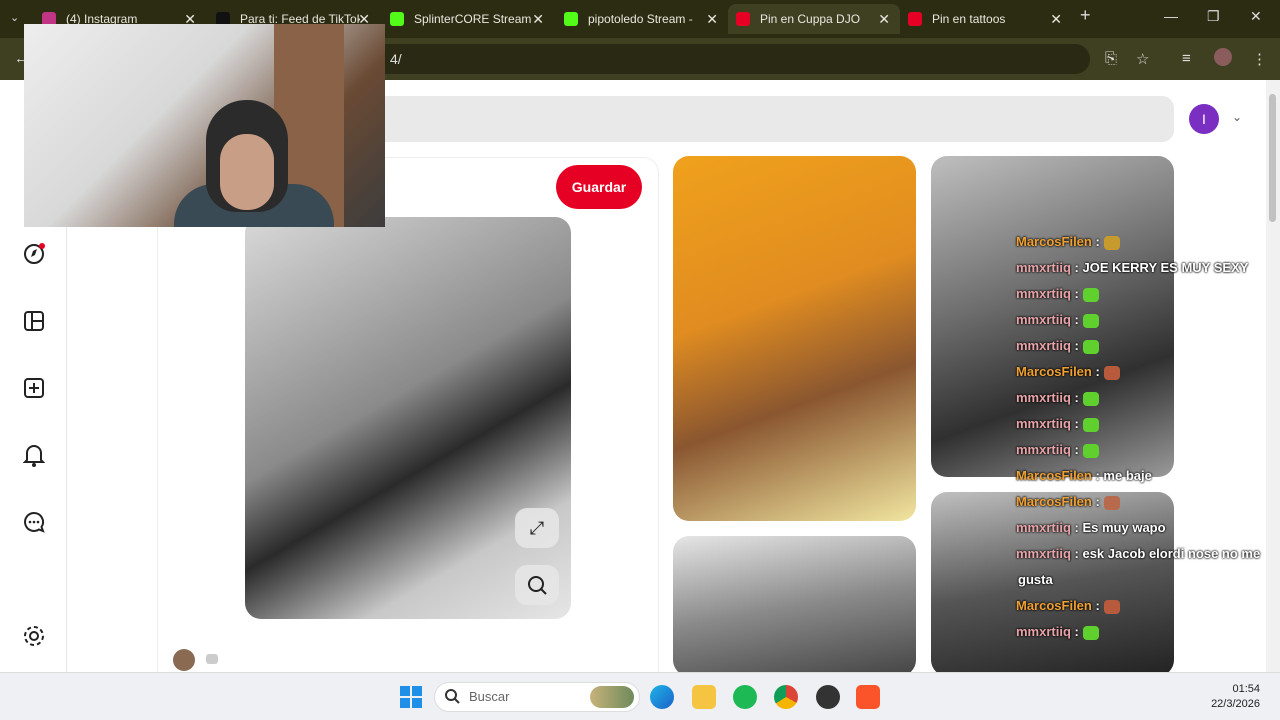  I want to click on kick-icon, so click(571, 19).